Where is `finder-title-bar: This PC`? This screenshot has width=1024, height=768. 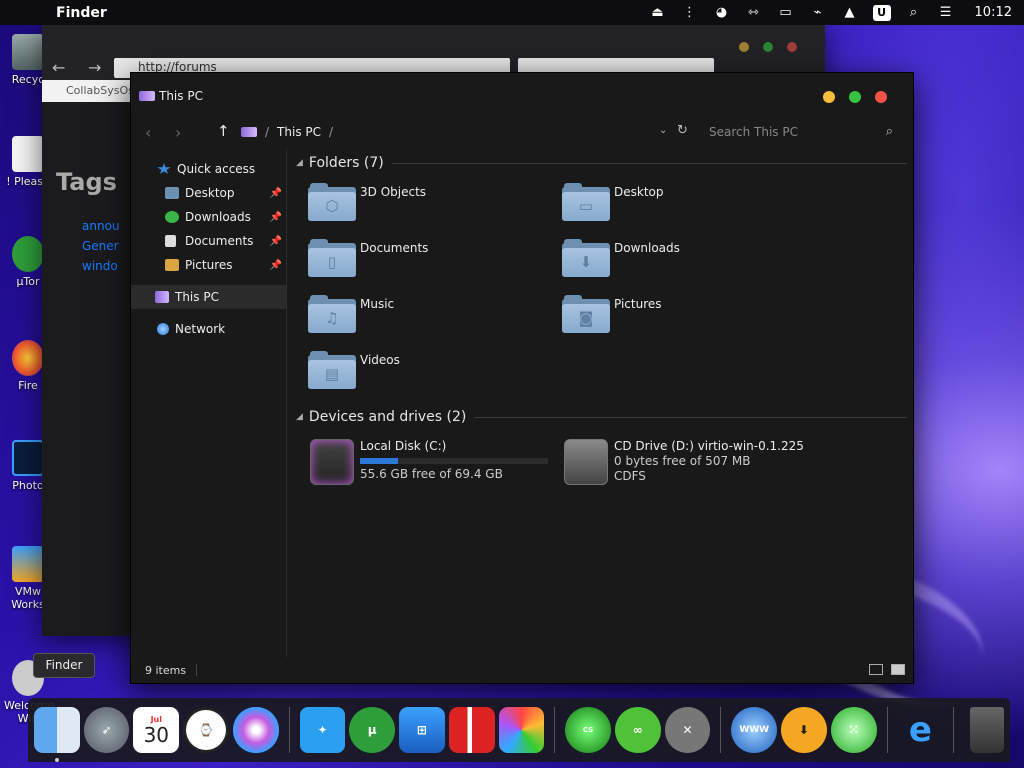
finder-title-bar: This PC is located at coordinates (522, 96).